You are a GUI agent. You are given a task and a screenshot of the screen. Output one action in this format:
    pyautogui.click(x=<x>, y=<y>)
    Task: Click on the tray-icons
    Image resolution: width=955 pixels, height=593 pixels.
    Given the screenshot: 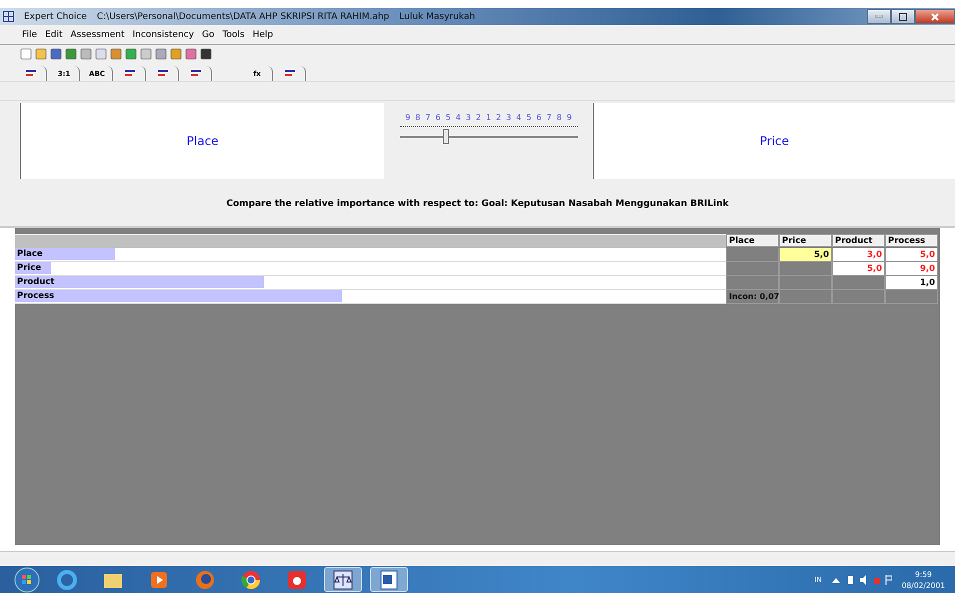 What is the action you would take?
    pyautogui.click(x=862, y=579)
    